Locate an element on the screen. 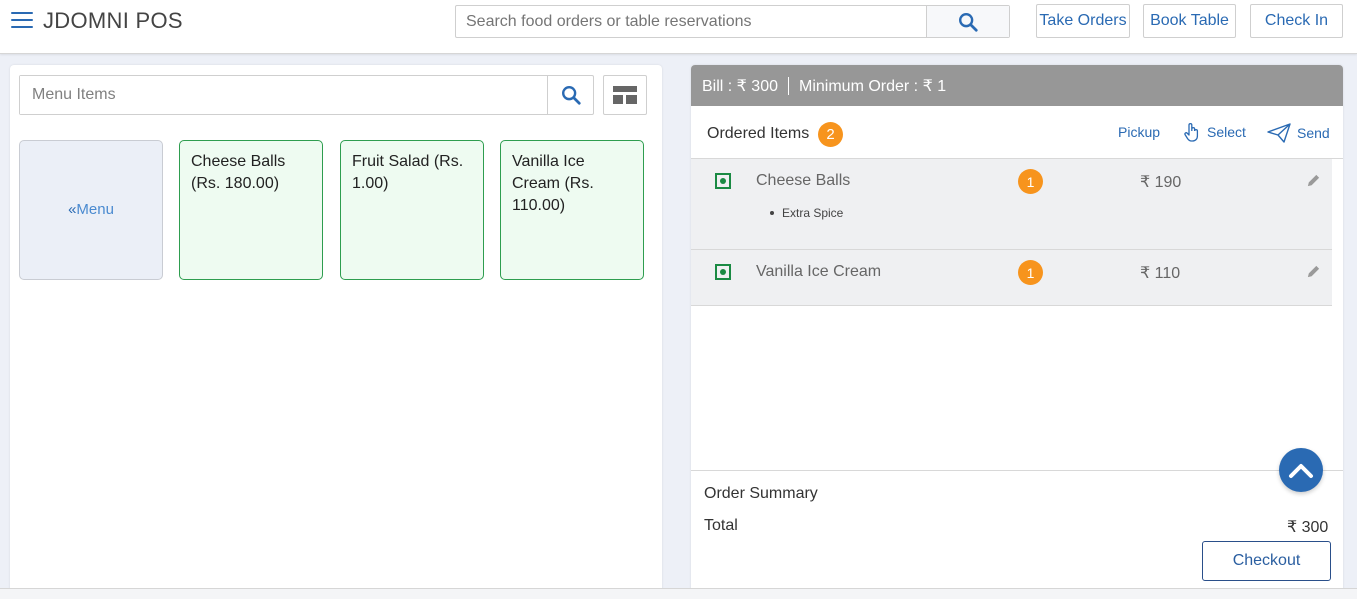 The height and width of the screenshot is (599, 1357). pickup-label: Pickup is located at coordinates (1139, 132).